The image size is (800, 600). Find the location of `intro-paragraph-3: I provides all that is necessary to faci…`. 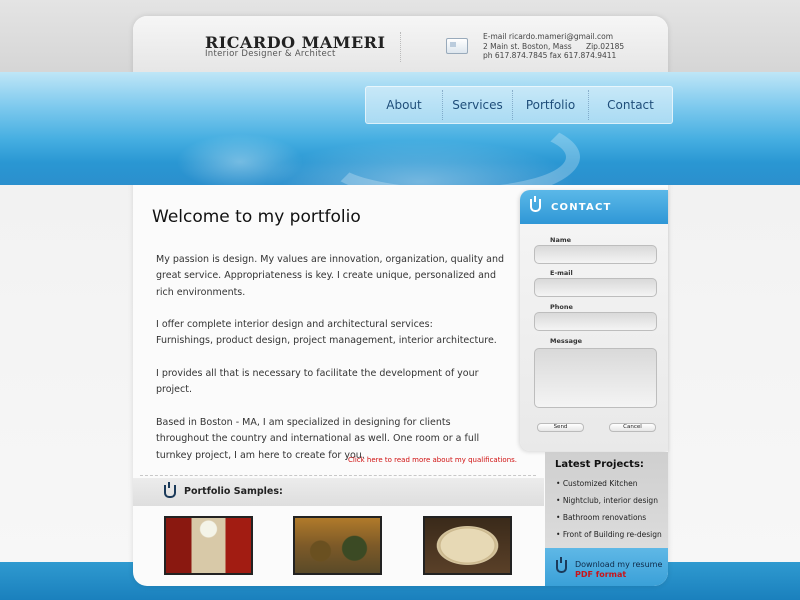

intro-paragraph-3: I provides all that is necessary to faci… is located at coordinates (317, 382).